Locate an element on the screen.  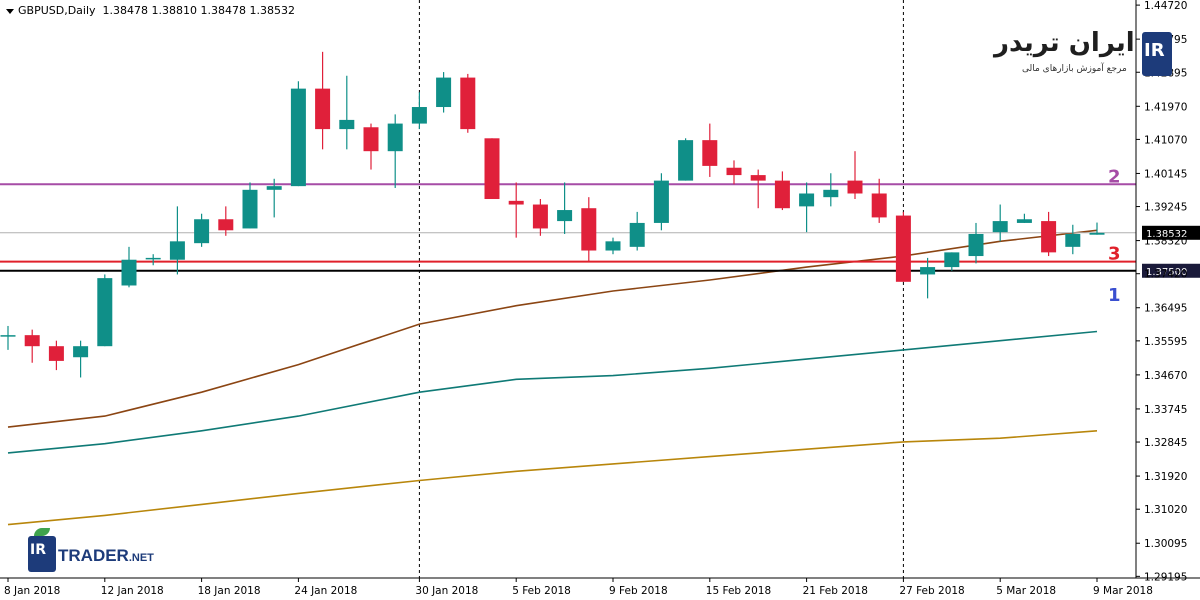
price-tick-label: 1.34670 is located at coordinates (1165, 376).